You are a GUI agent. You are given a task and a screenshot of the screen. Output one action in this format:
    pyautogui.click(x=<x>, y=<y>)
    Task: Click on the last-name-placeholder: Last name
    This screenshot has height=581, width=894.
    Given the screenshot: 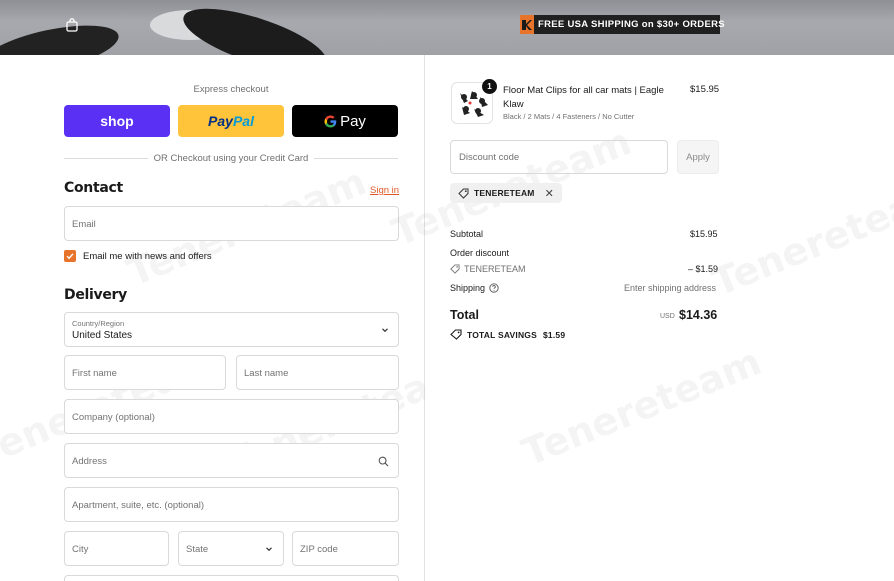 What is the action you would take?
    pyautogui.click(x=266, y=373)
    